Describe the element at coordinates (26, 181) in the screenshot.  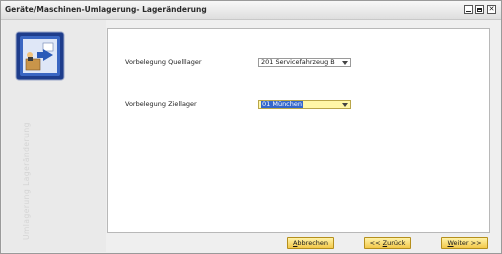
I see `sidebar-vertical-caption: Umlagerung Lageränderung` at that location.